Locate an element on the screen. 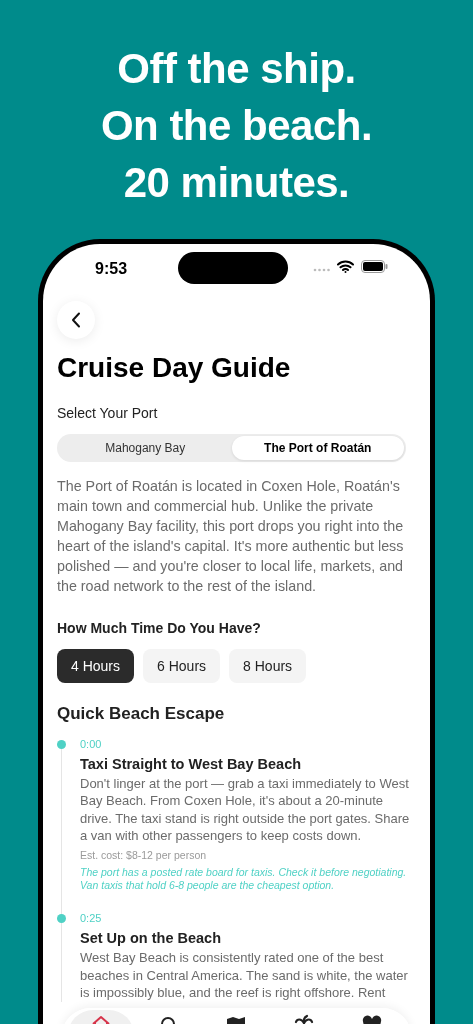 The image size is (473, 1024). back-button is located at coordinates (76, 320).